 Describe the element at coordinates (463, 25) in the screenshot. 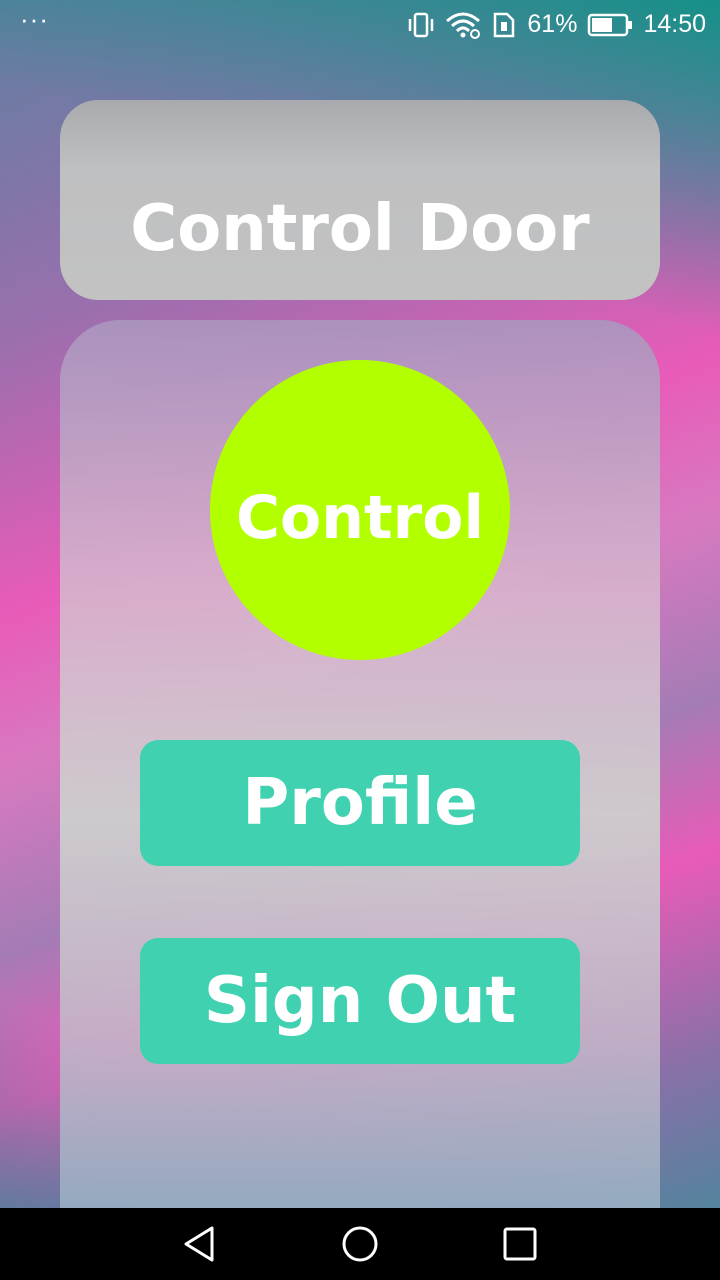

I see `wifi-icon` at that location.